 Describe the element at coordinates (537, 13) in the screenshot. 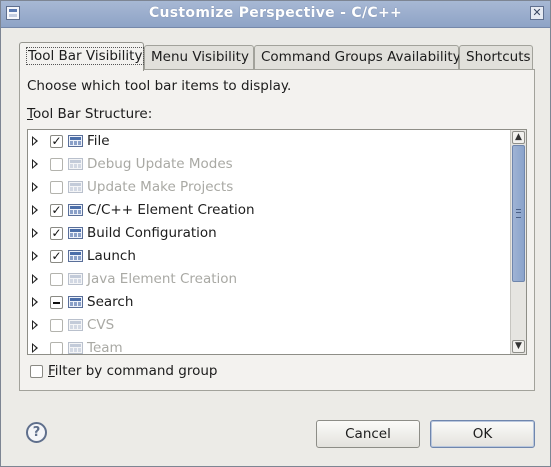

I see `close-icon: ✕` at that location.